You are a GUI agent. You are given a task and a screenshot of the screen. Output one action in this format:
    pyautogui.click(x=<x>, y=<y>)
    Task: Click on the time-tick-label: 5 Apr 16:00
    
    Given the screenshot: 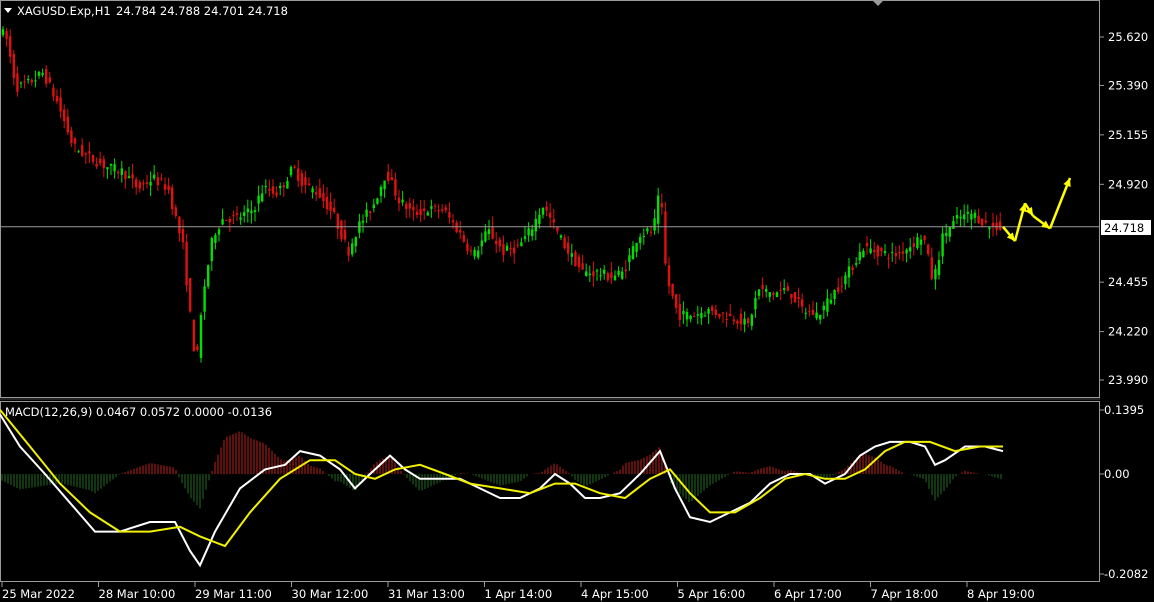 What is the action you would take?
    pyautogui.click(x=712, y=594)
    